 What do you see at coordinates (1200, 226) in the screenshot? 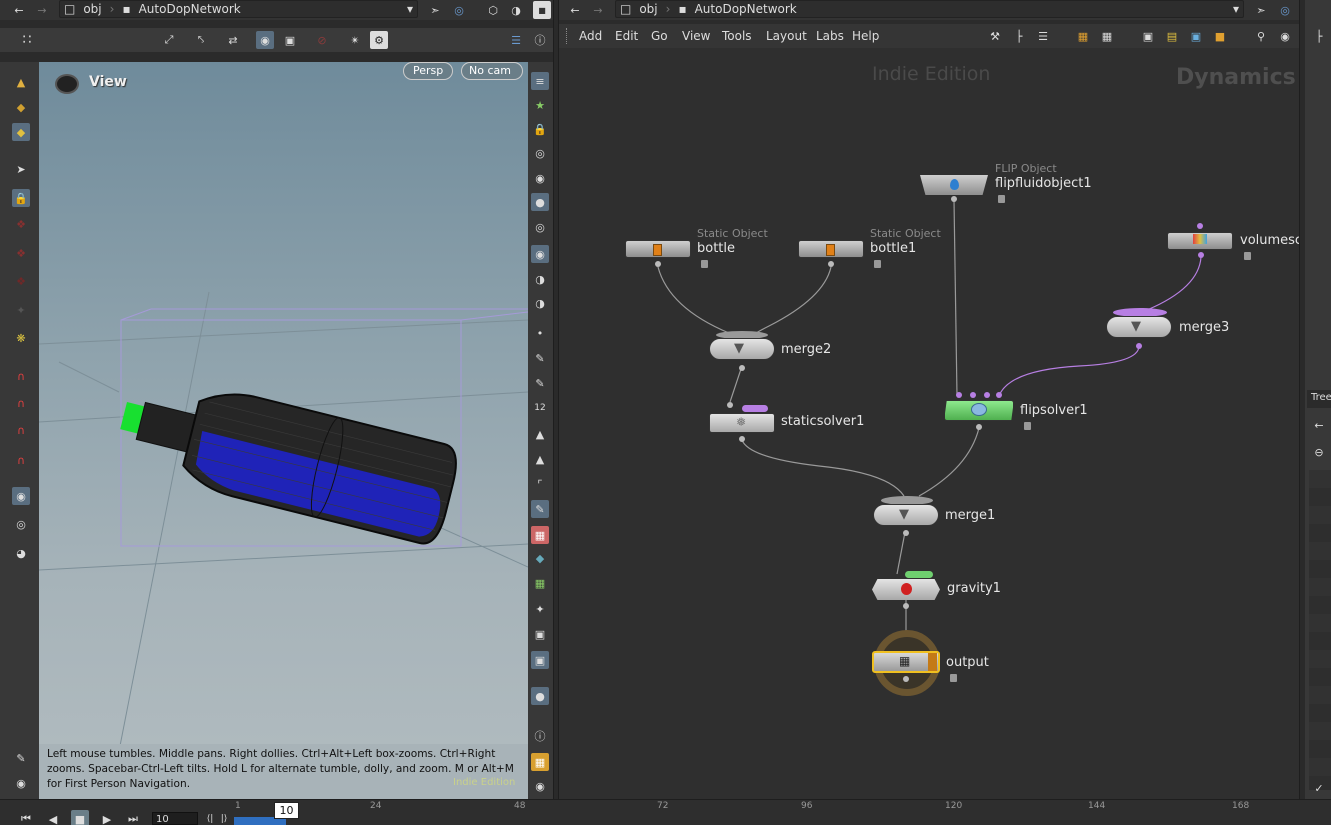
I see `node-volume-input` at bounding box center [1200, 226].